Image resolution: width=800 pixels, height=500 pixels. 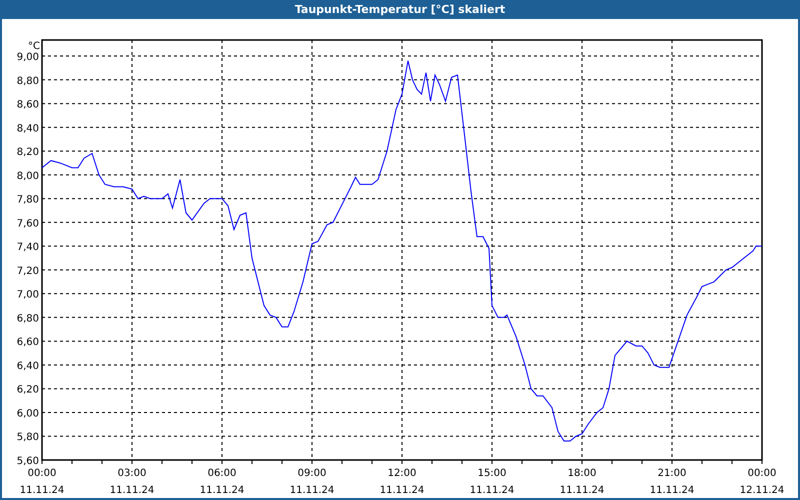 I want to click on y-axis-label: 6,20, so click(x=27, y=390).